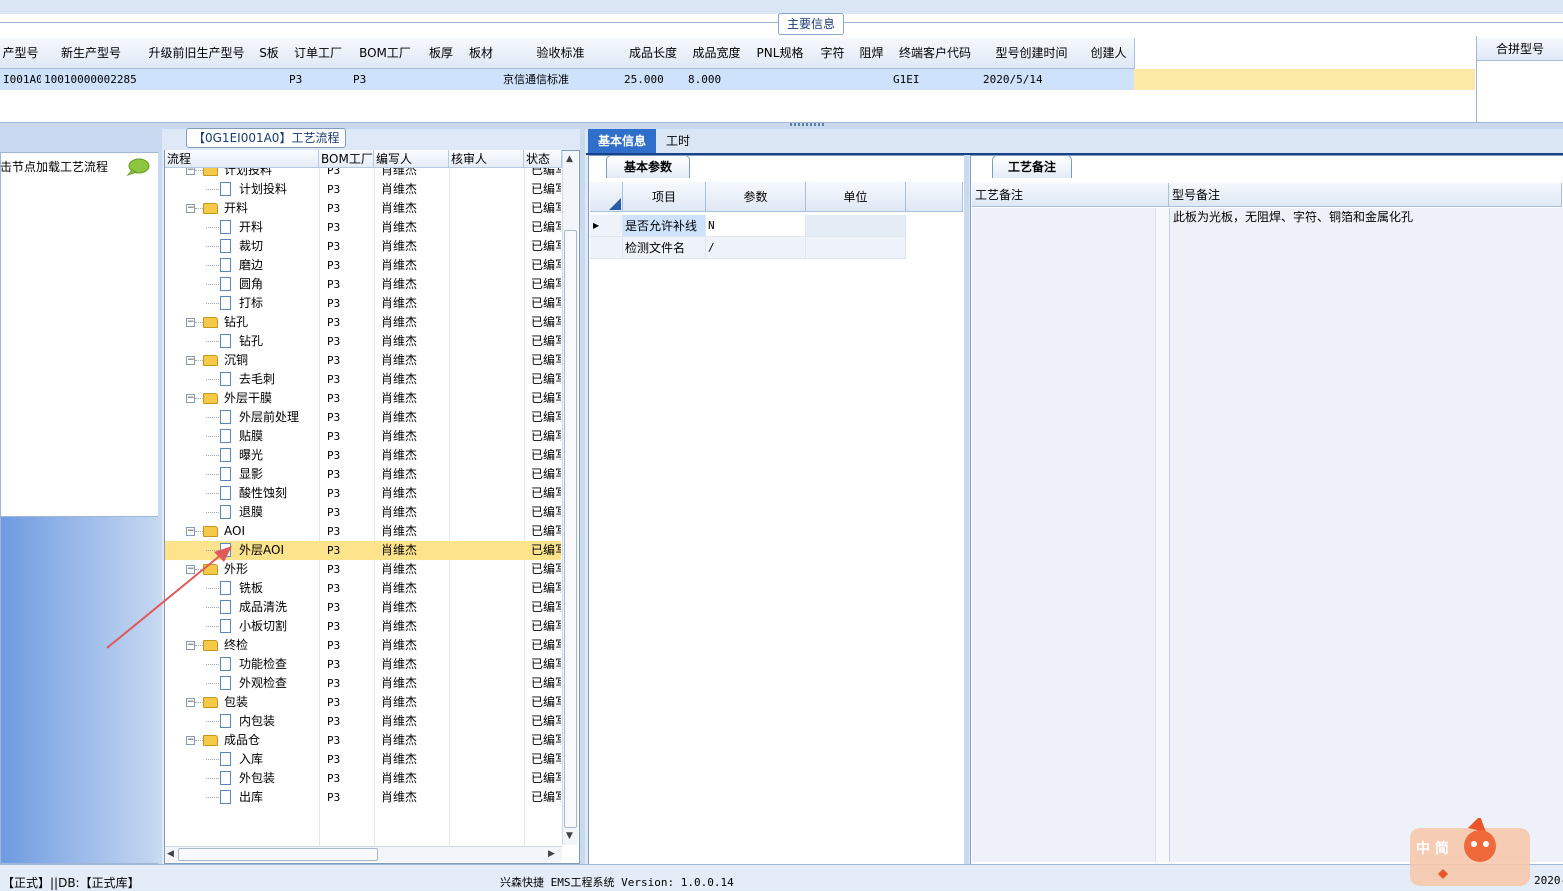 The height and width of the screenshot is (891, 1563). I want to click on main-grid-cell: 2020/5/14, so click(1031, 79).